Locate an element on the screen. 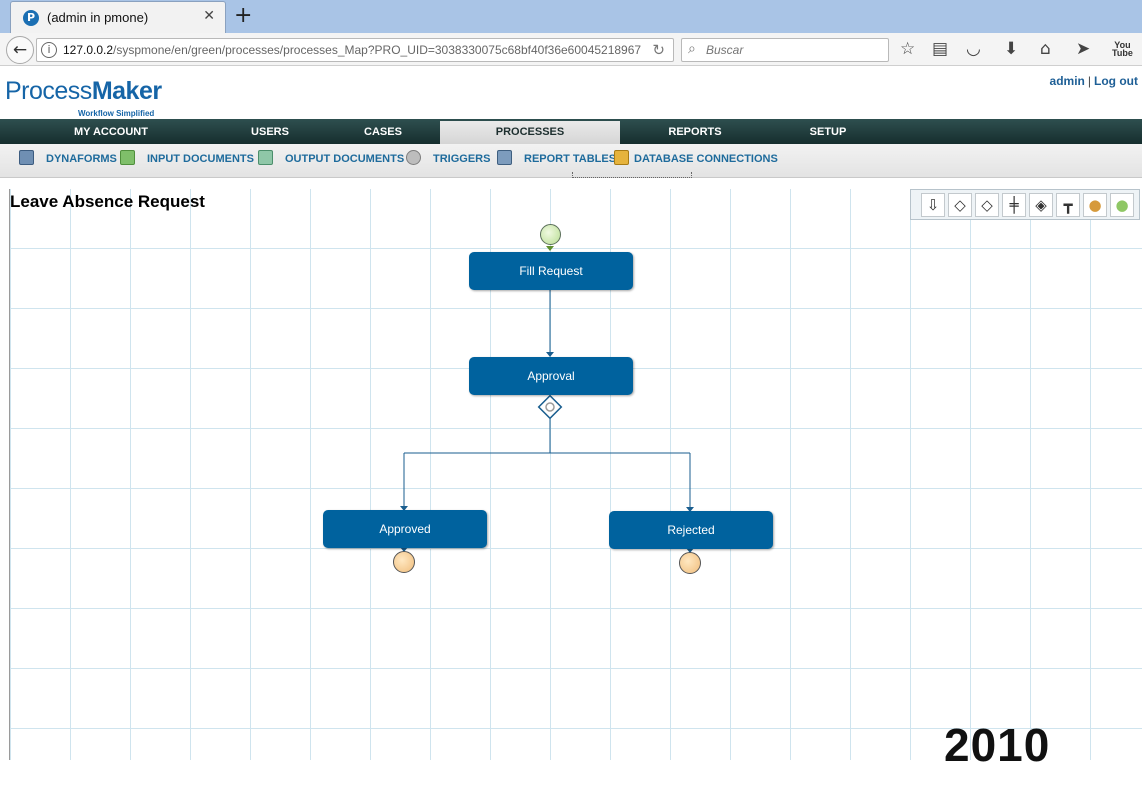  end-event-rejected-icon is located at coordinates (690, 563).